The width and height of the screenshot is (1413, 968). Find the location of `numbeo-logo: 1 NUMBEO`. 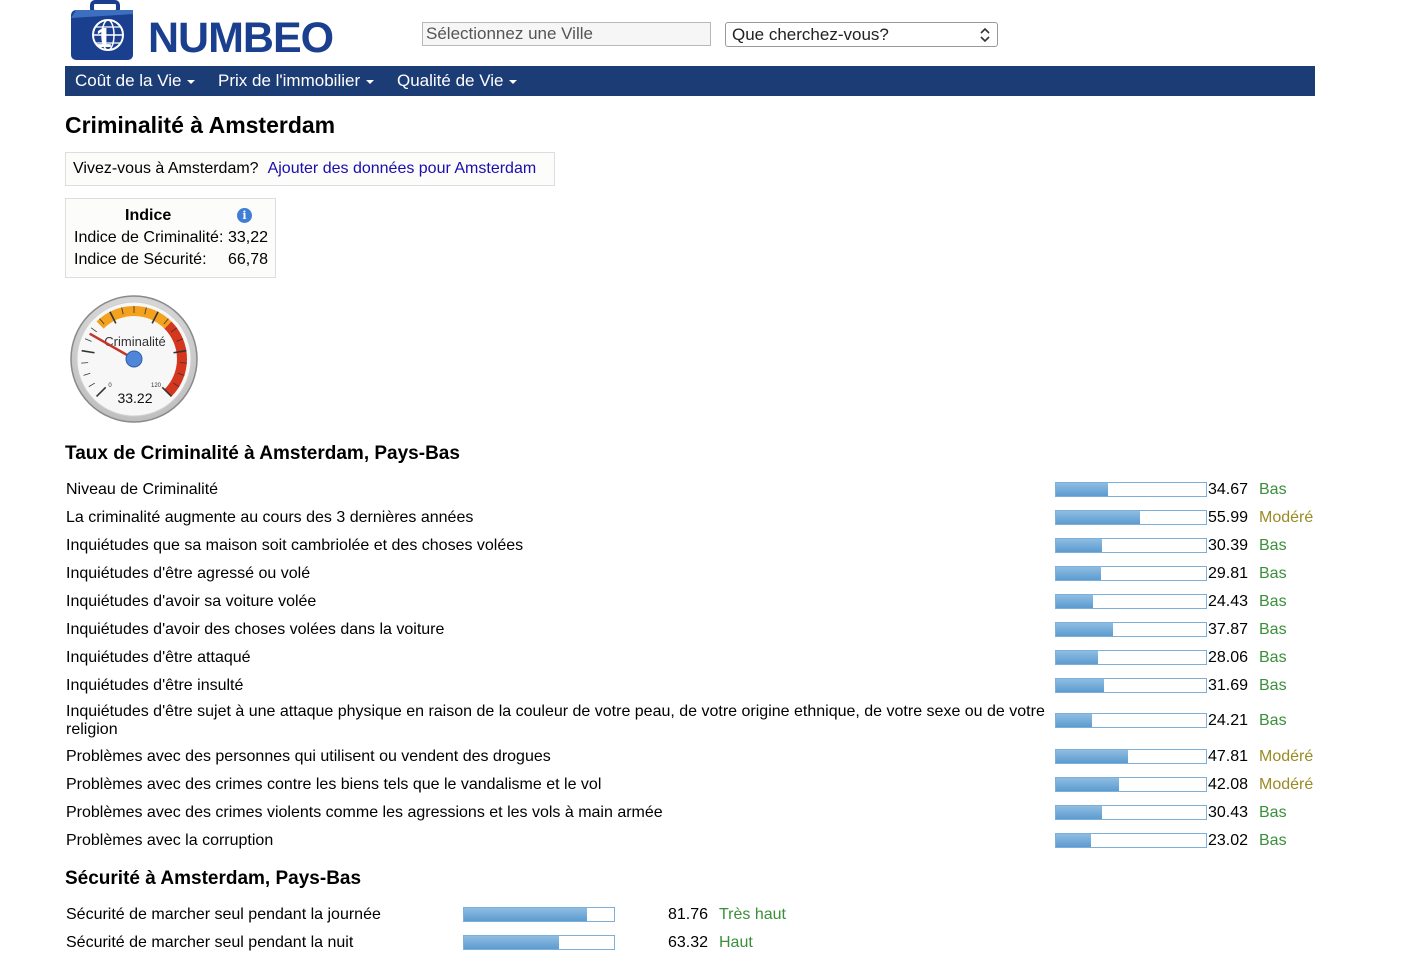

numbeo-logo: 1 NUMBEO is located at coordinates (210, 32).